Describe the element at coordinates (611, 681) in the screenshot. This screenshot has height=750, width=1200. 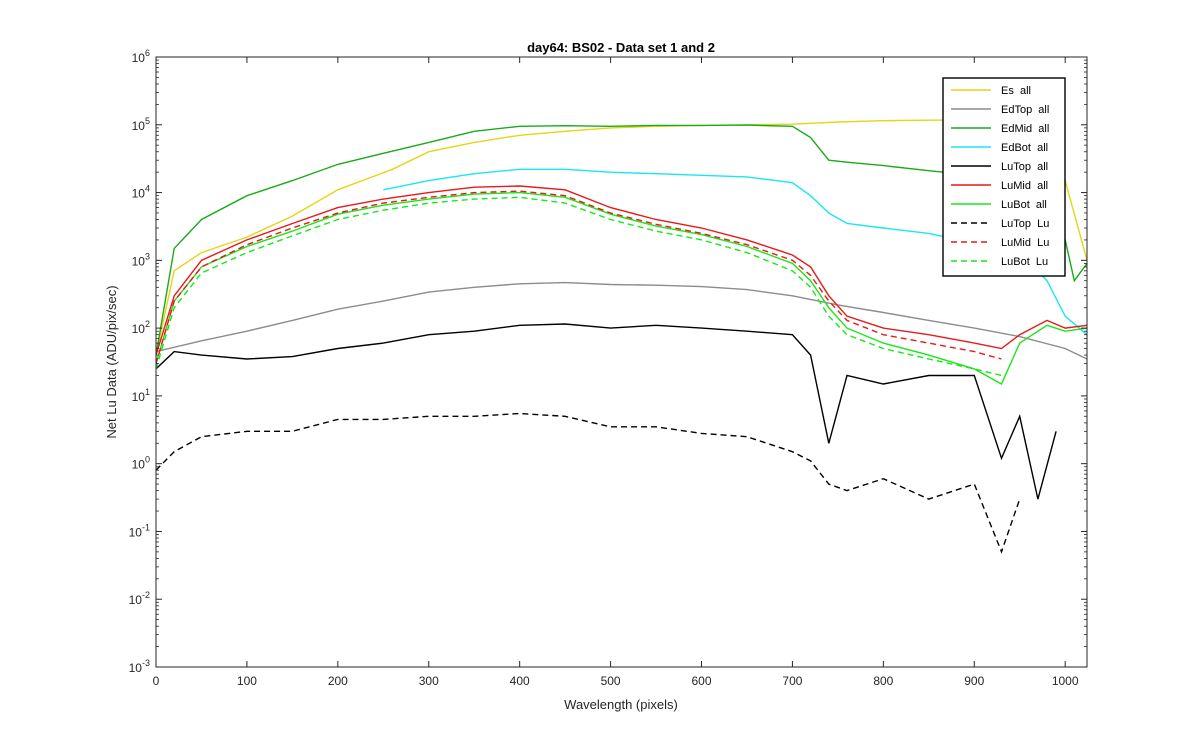
I see `x-tick-label: 500` at that location.